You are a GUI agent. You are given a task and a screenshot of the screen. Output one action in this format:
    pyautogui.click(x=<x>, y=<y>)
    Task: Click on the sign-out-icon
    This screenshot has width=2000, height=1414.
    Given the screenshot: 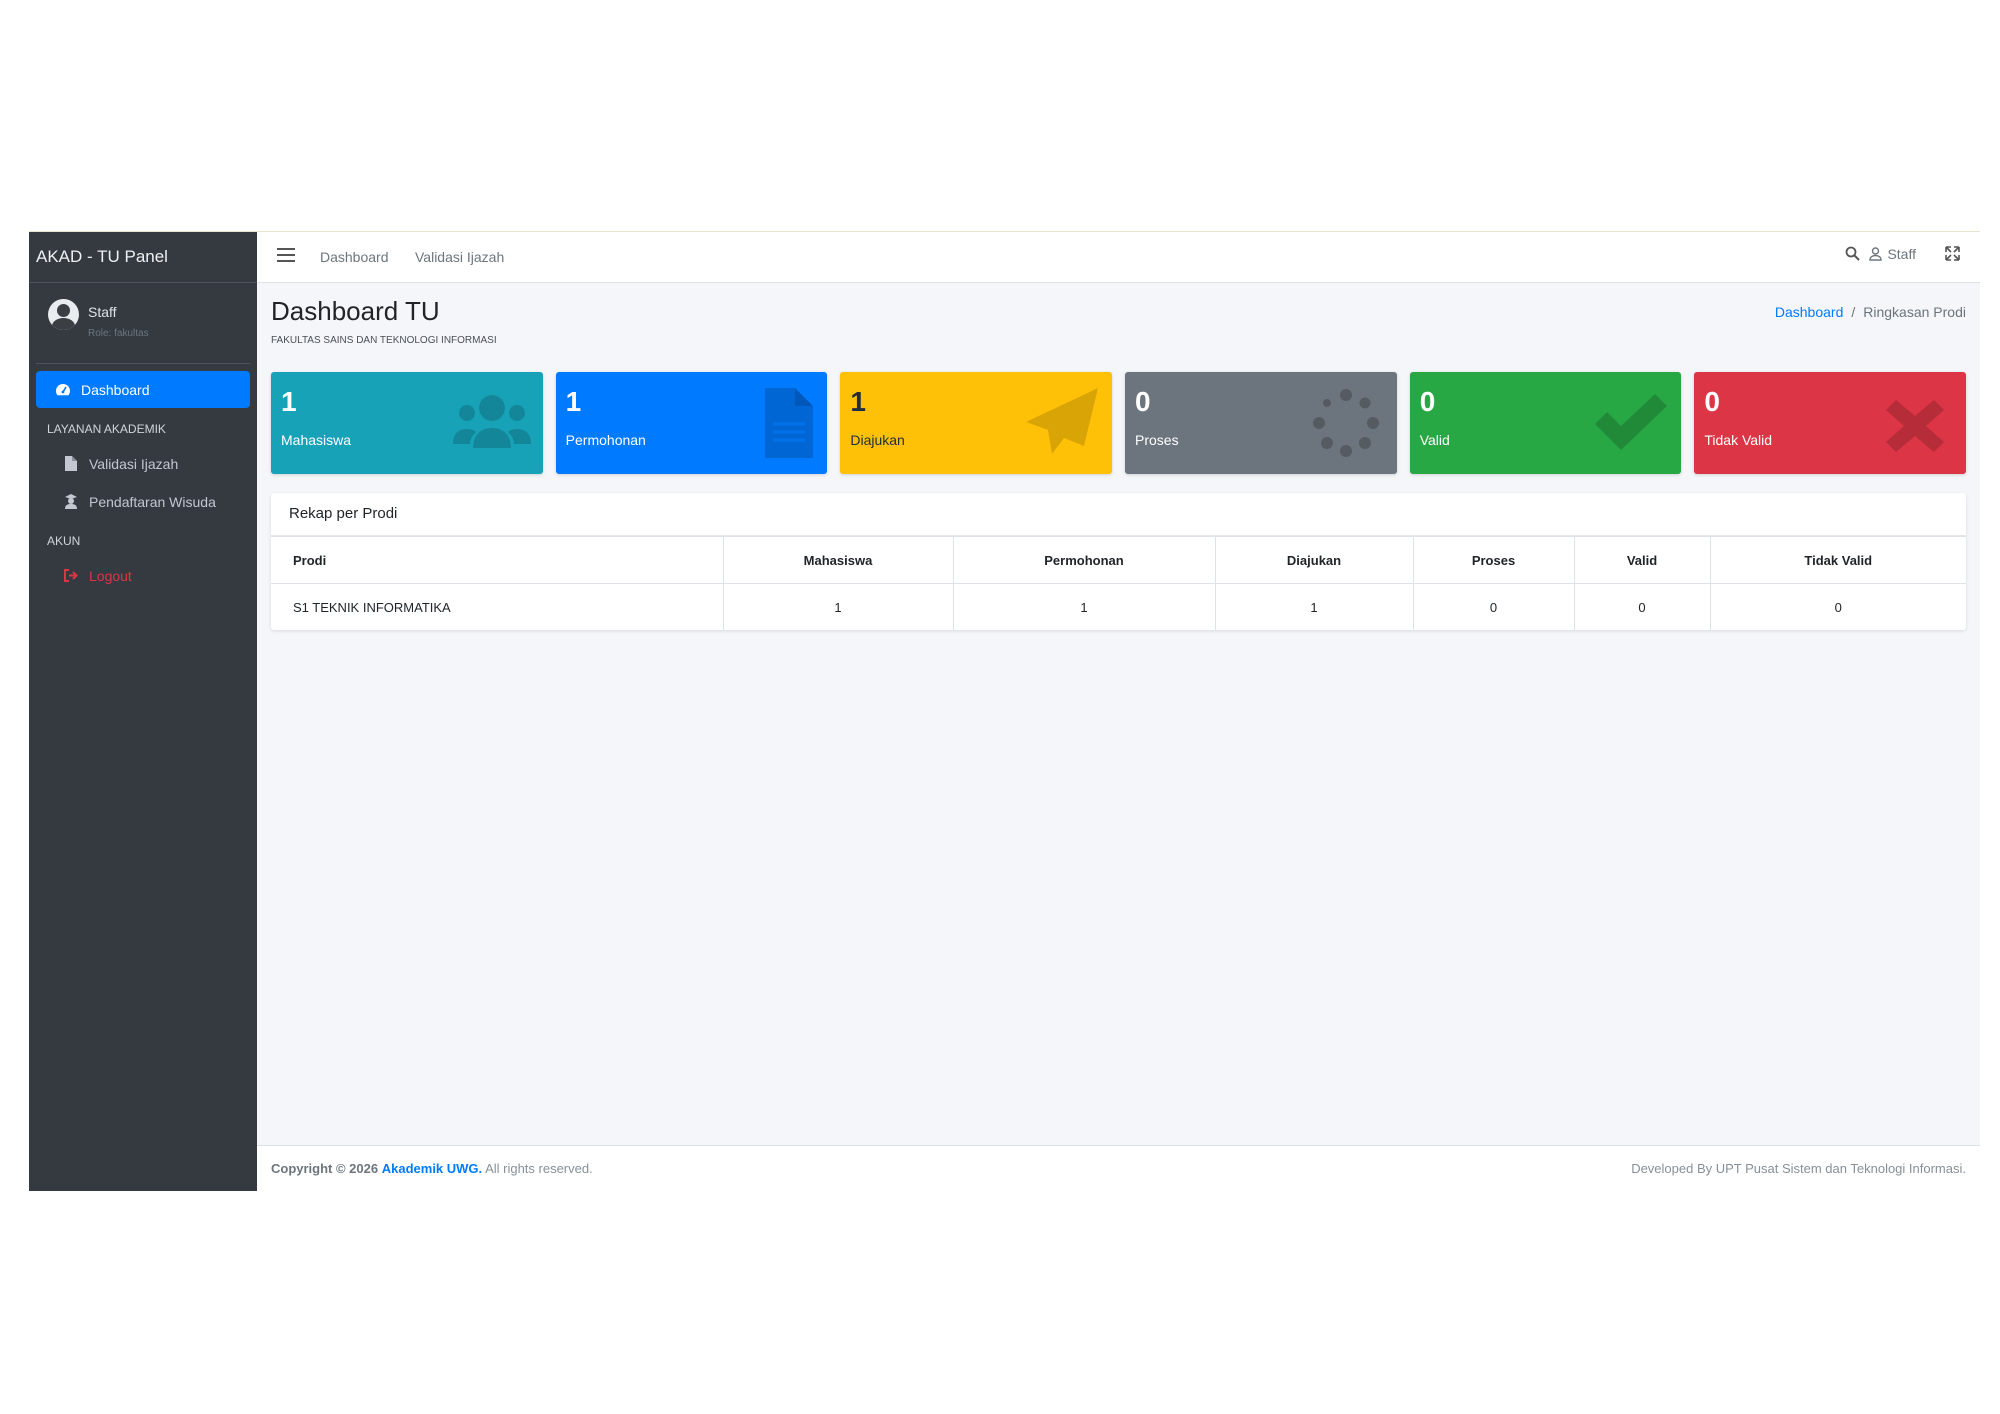 What is the action you would take?
    pyautogui.click(x=71, y=576)
    